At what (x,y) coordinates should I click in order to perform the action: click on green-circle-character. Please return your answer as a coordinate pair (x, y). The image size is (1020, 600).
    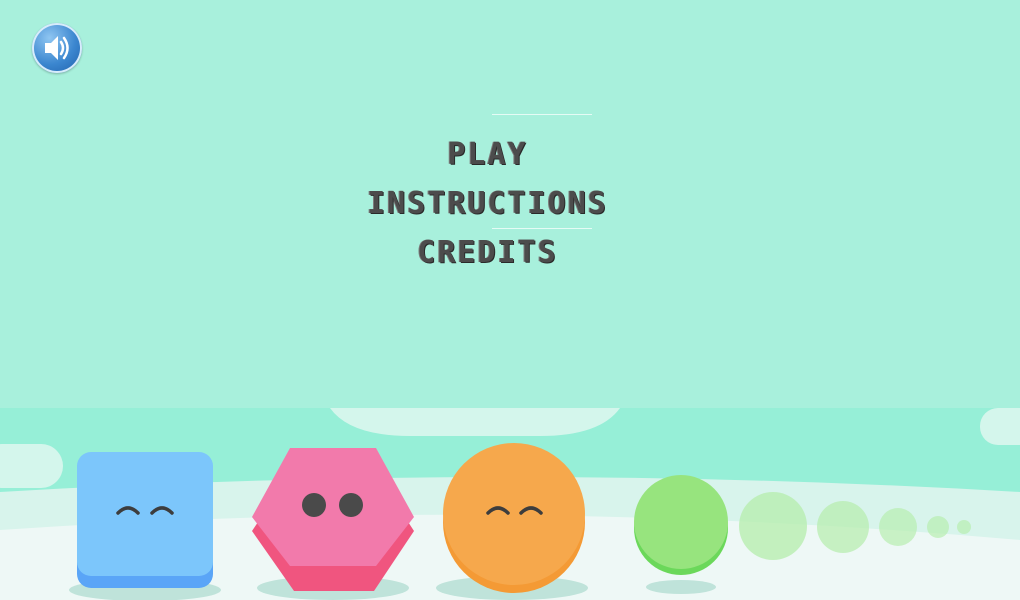
    Looking at the image, I should click on (681, 534).